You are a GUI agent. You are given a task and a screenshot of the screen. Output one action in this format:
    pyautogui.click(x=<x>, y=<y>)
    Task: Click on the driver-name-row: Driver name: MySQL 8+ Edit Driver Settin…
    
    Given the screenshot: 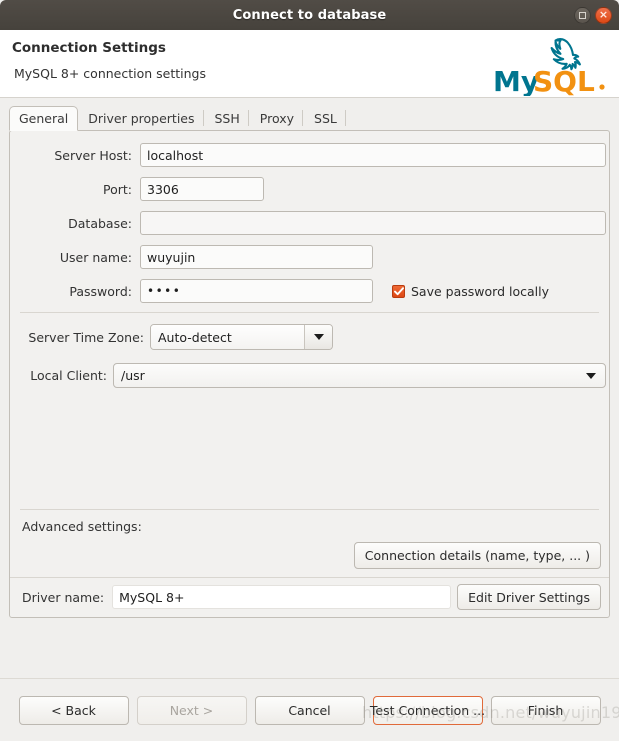 What is the action you would take?
    pyautogui.click(x=311, y=597)
    